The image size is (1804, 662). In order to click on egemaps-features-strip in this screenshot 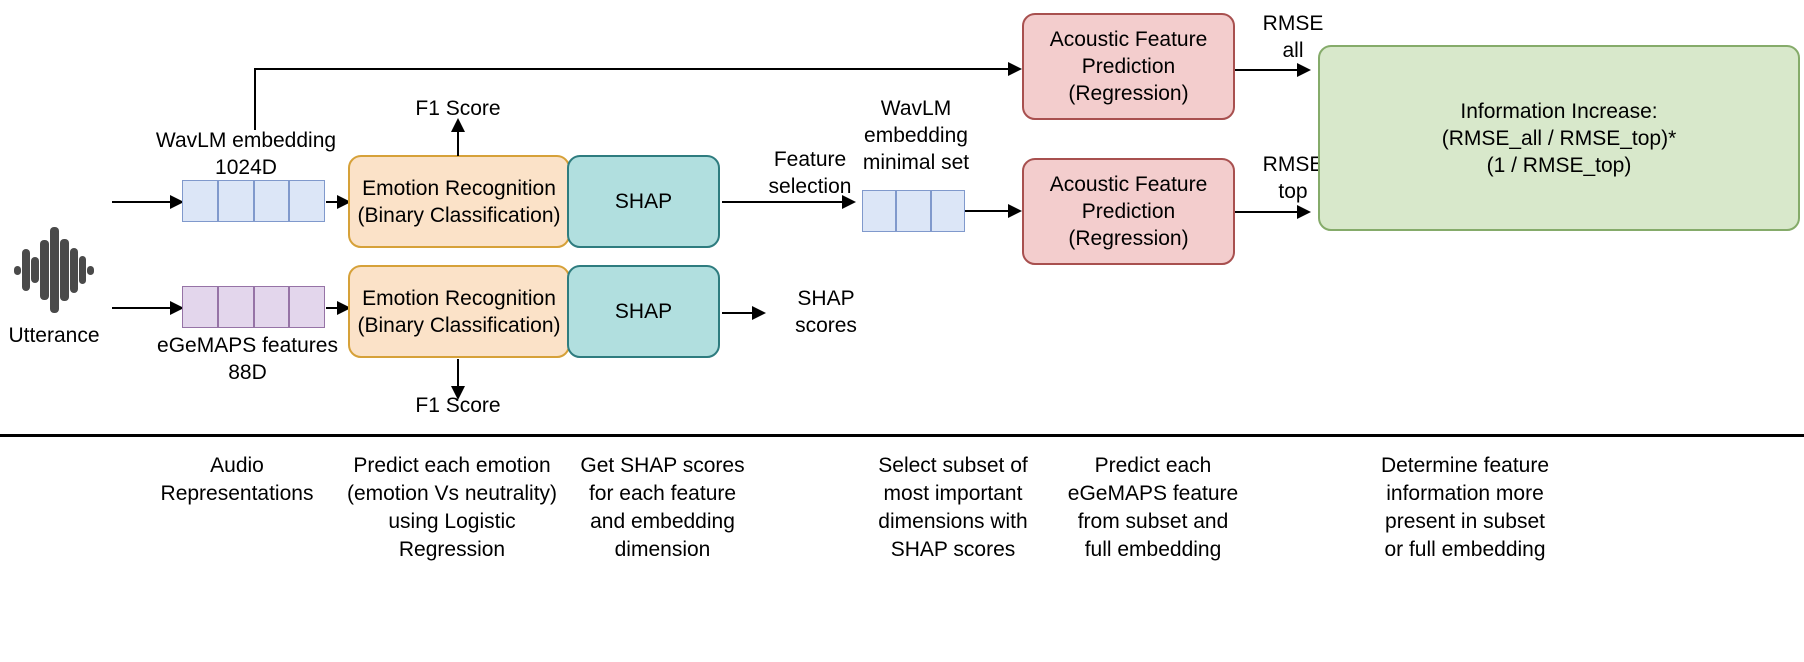, I will do `click(253, 307)`.